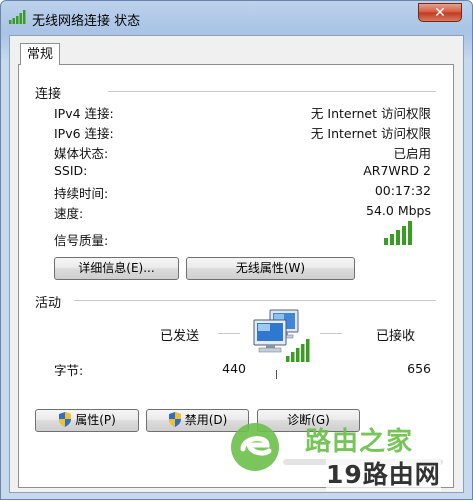 This screenshot has width=473, height=501. Describe the element at coordinates (206, 420) in the screenshot. I see `disable-button-label: 禁用(D)` at that location.